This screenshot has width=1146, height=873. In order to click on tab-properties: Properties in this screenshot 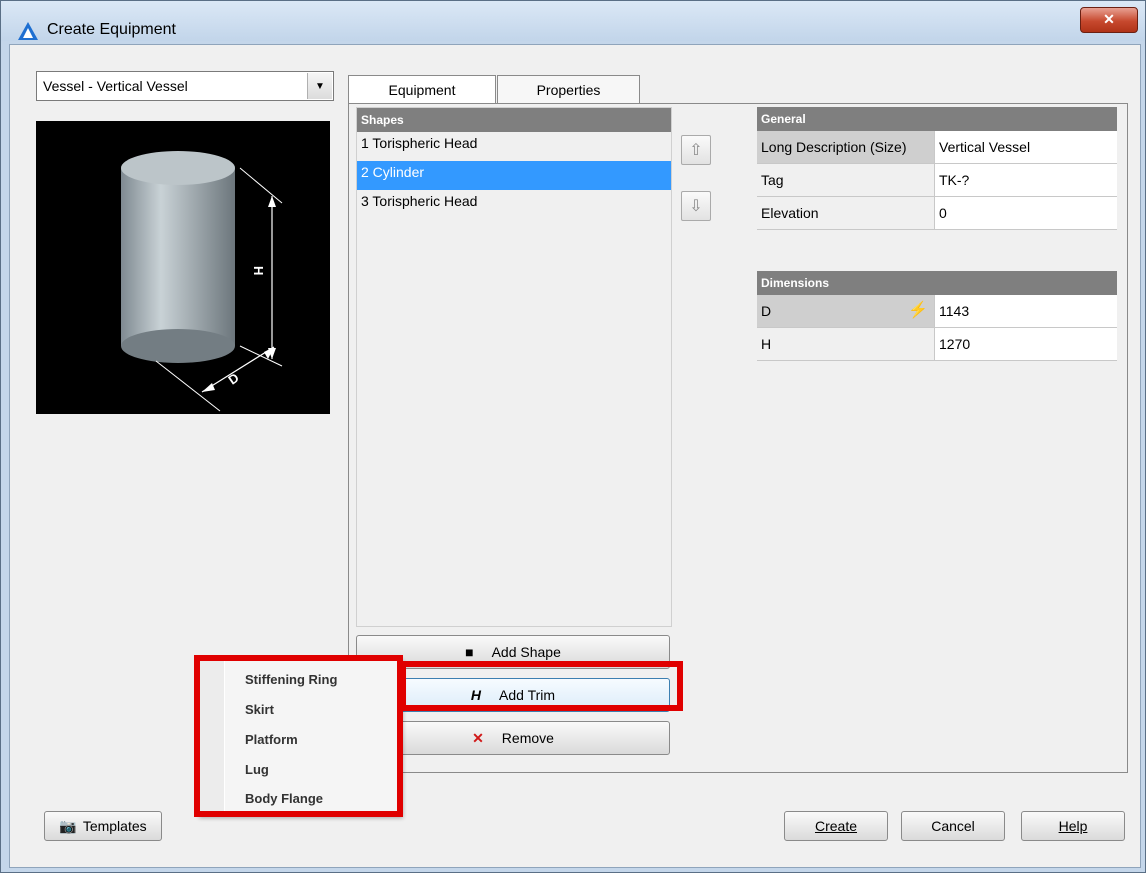, I will do `click(568, 89)`.